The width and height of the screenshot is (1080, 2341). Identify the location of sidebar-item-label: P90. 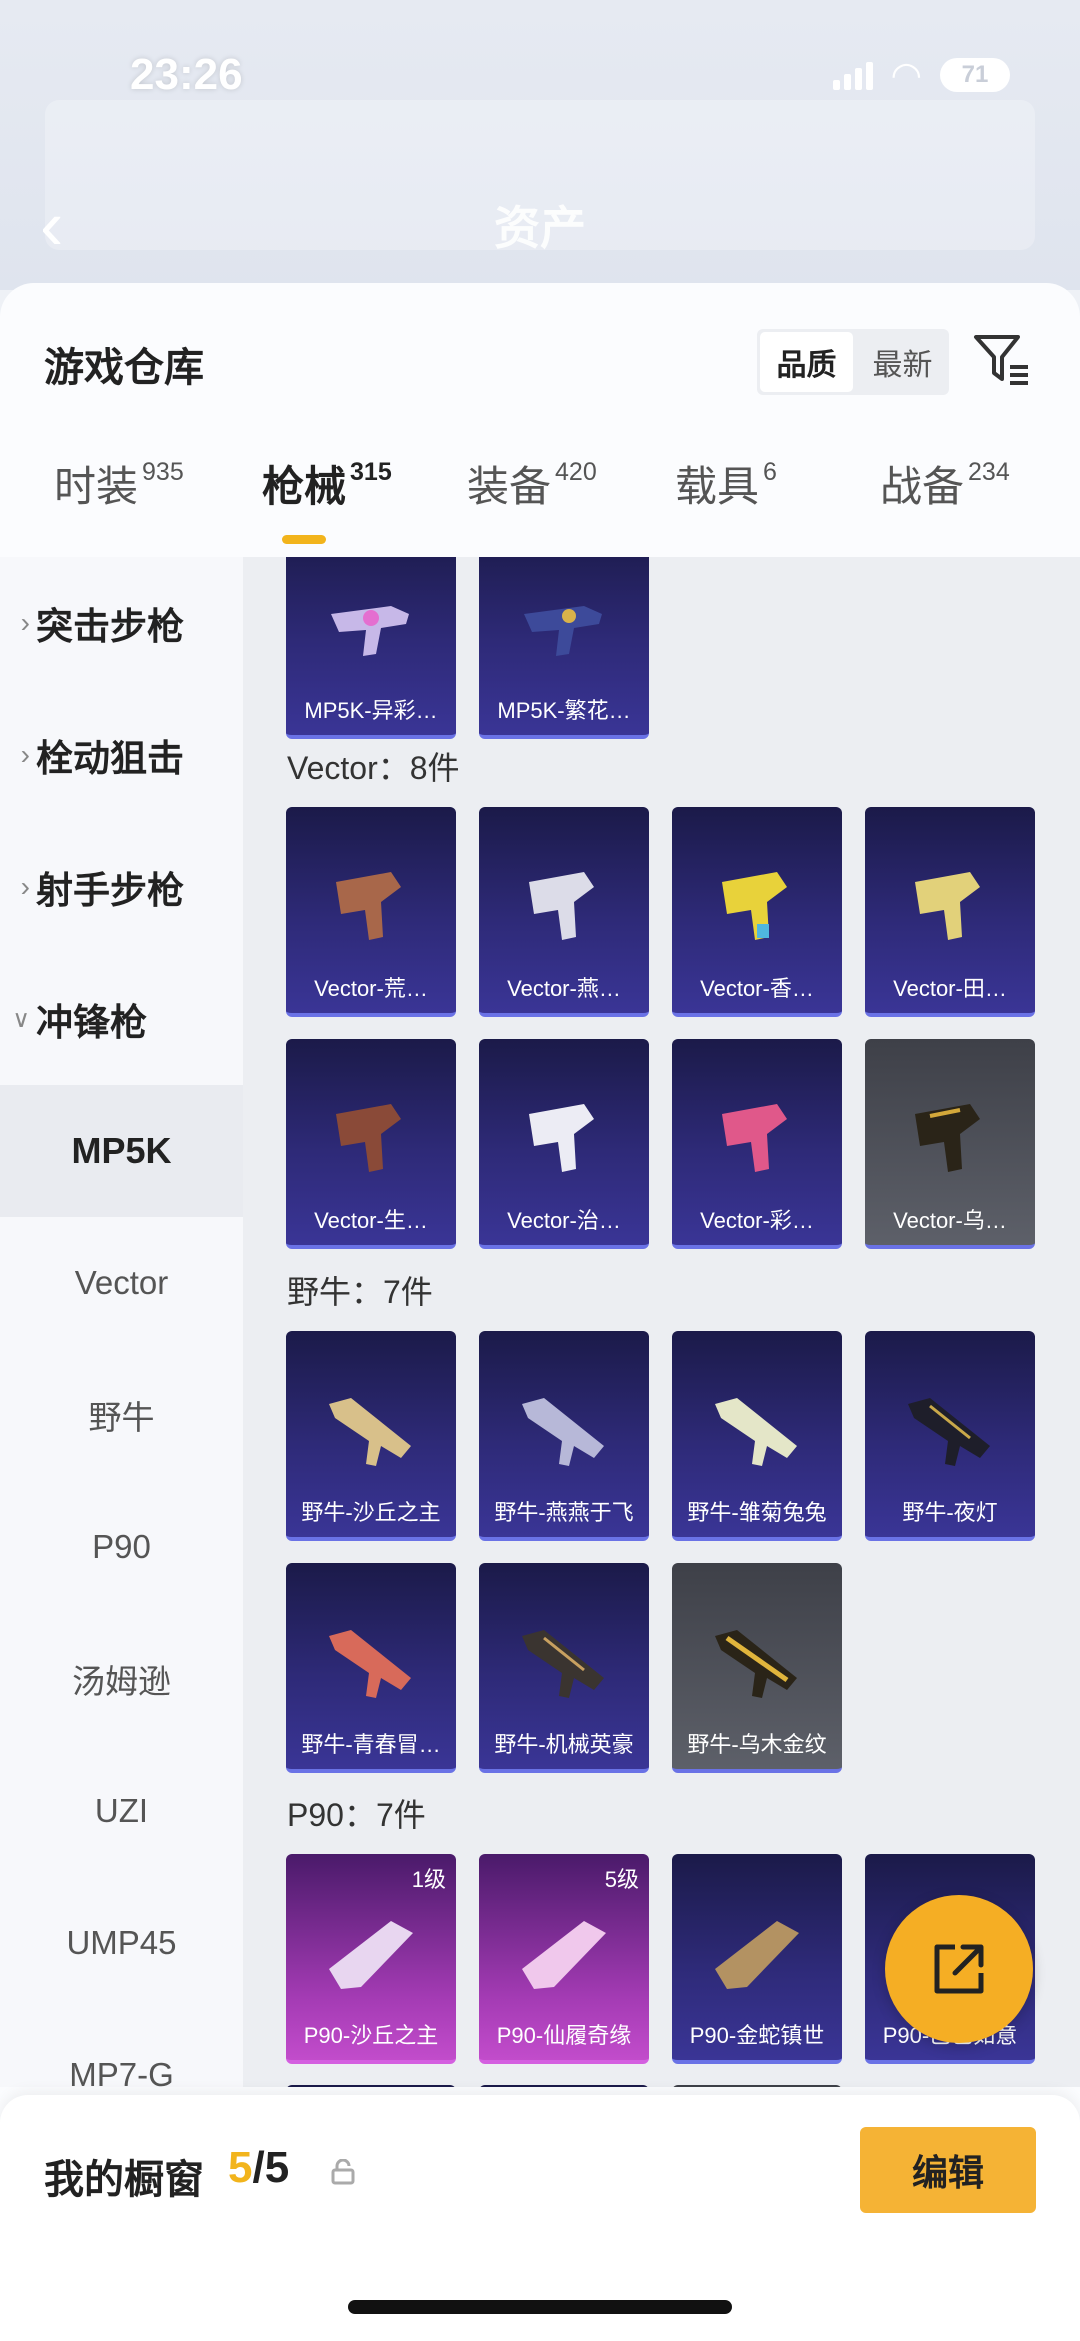
(121, 1546).